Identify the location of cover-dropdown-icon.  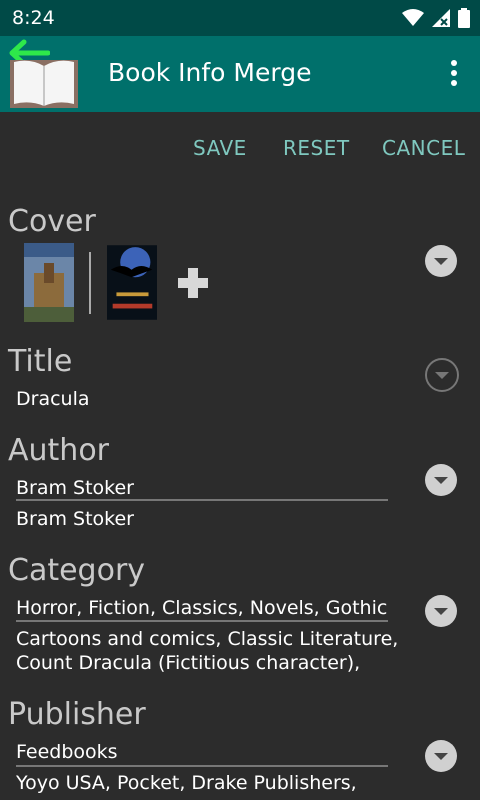
(441, 261).